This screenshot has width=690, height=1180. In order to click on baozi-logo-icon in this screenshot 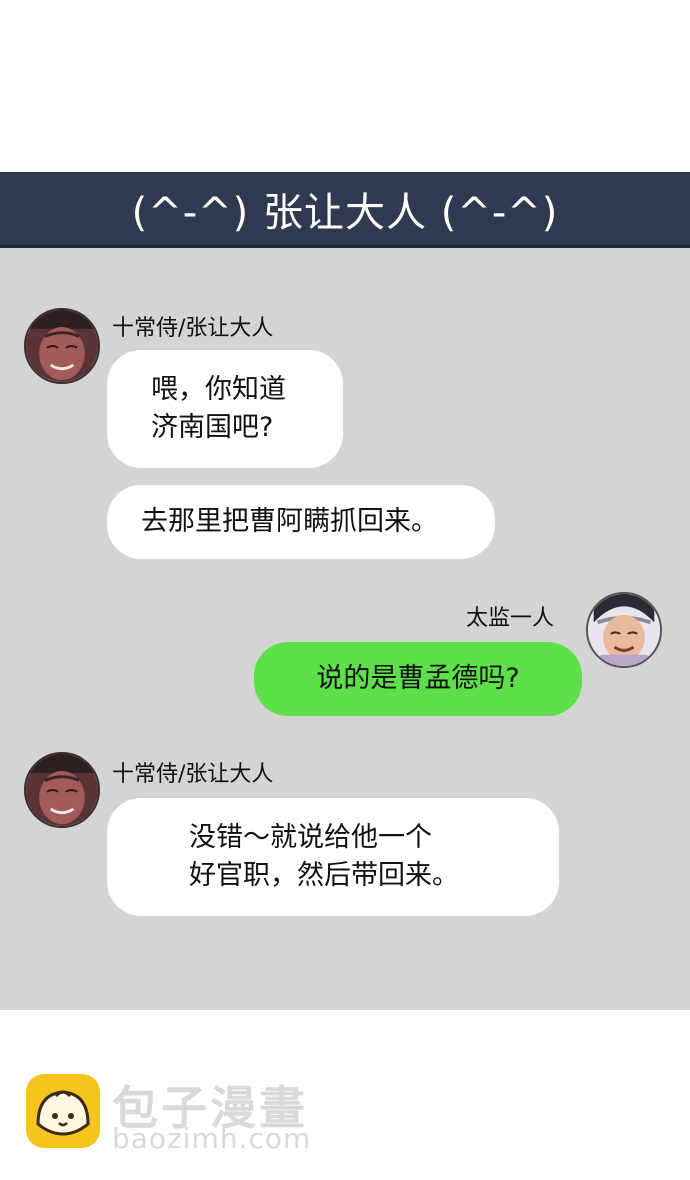, I will do `click(63, 1111)`.